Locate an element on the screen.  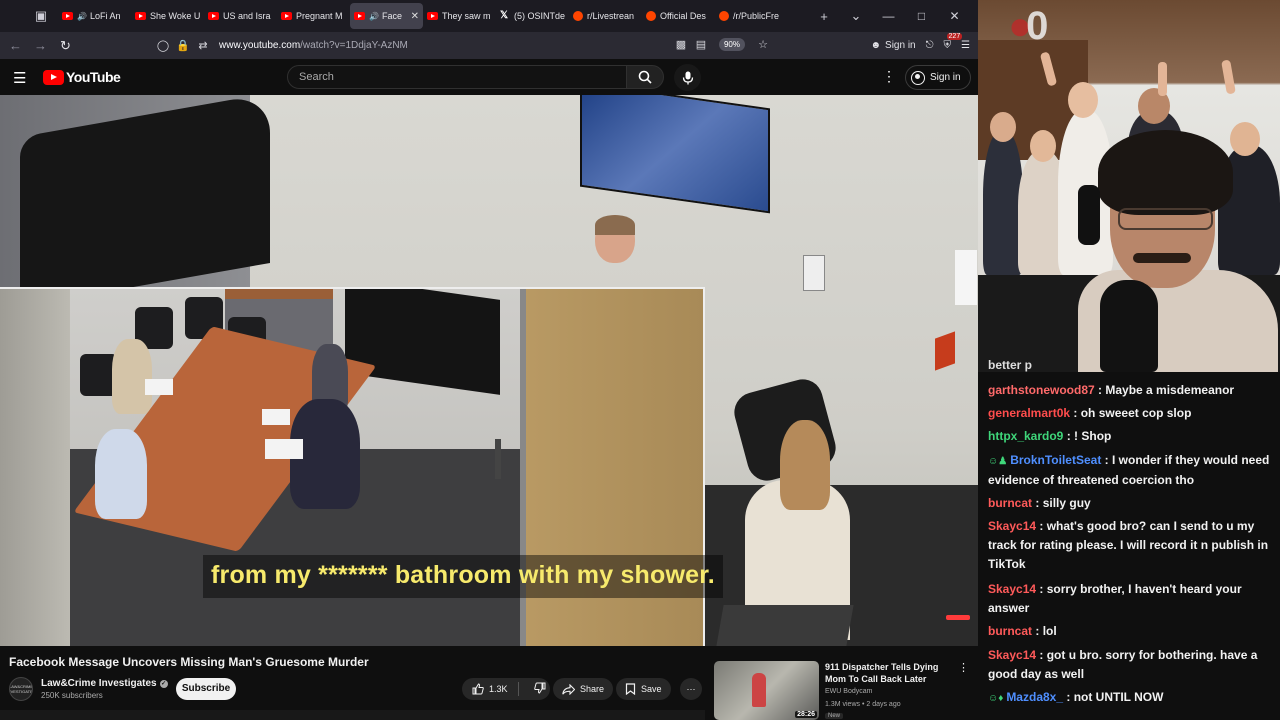
inset-cabinet-top is located at coordinates (279, 294).